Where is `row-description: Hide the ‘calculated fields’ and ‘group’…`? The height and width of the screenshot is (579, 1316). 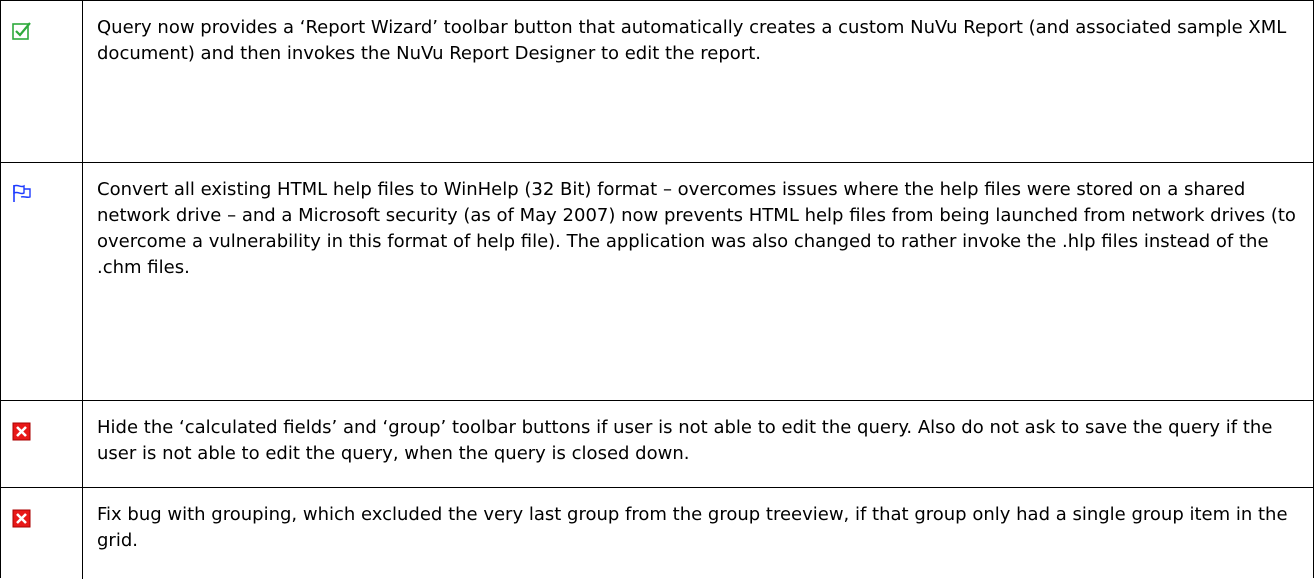 row-description: Hide the ‘calculated fields’ and ‘group’… is located at coordinates (685, 440).